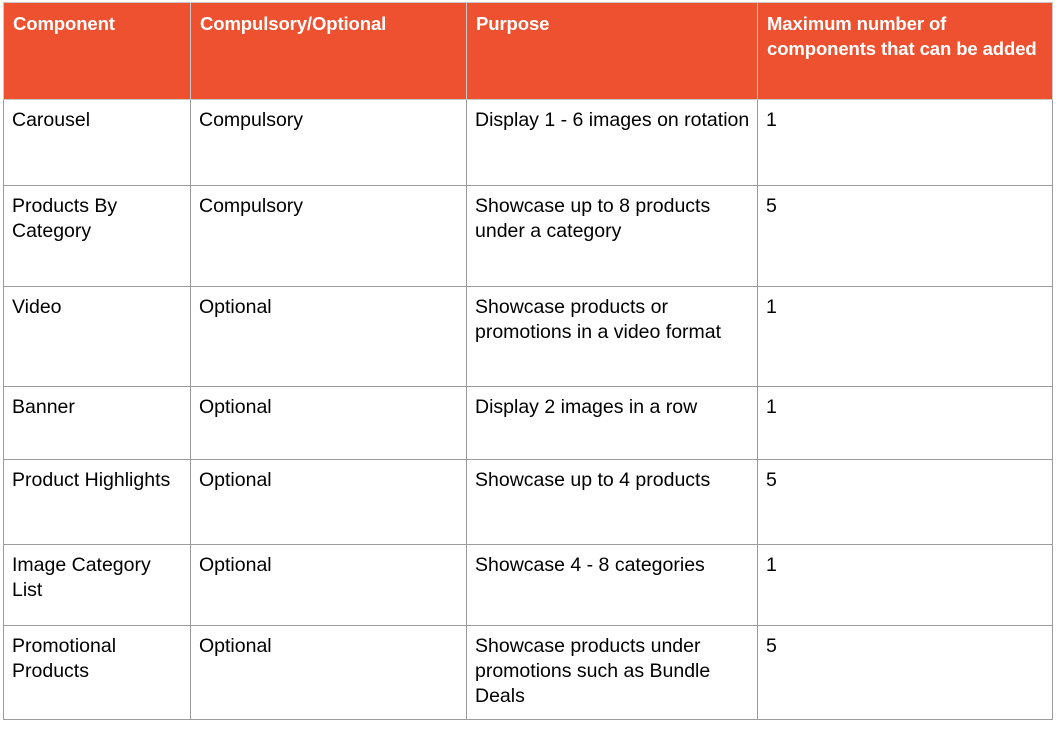  Describe the element at coordinates (612, 142) in the screenshot. I see `cell-purpose: Display 1 - 6 images on rotation` at that location.